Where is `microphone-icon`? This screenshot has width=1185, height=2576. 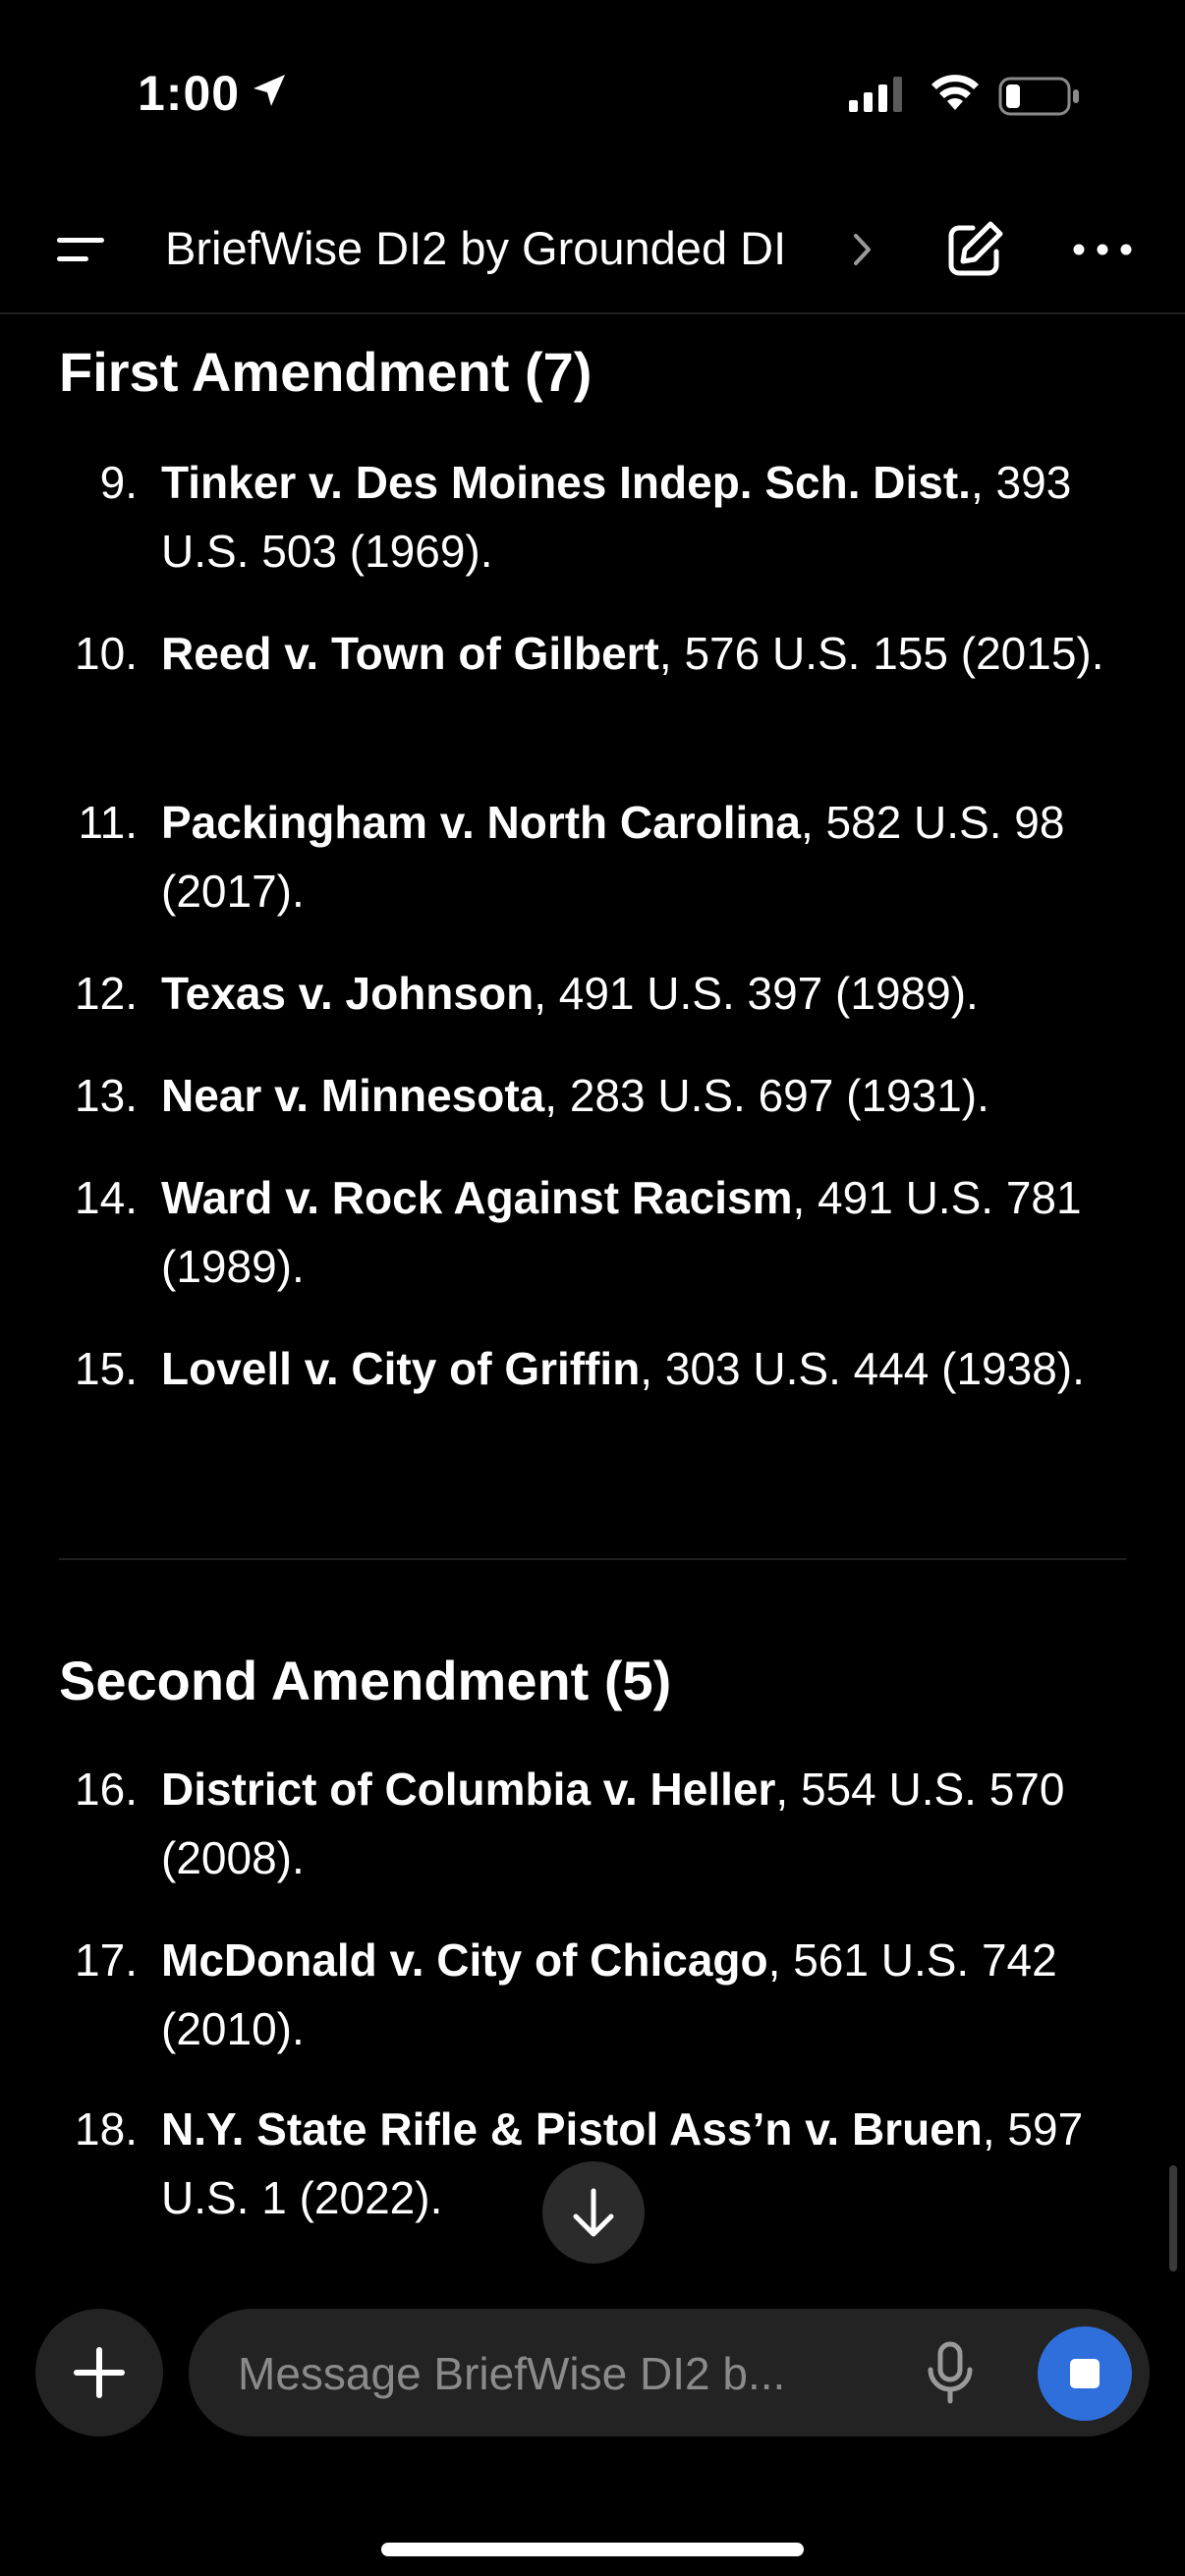 microphone-icon is located at coordinates (951, 2372).